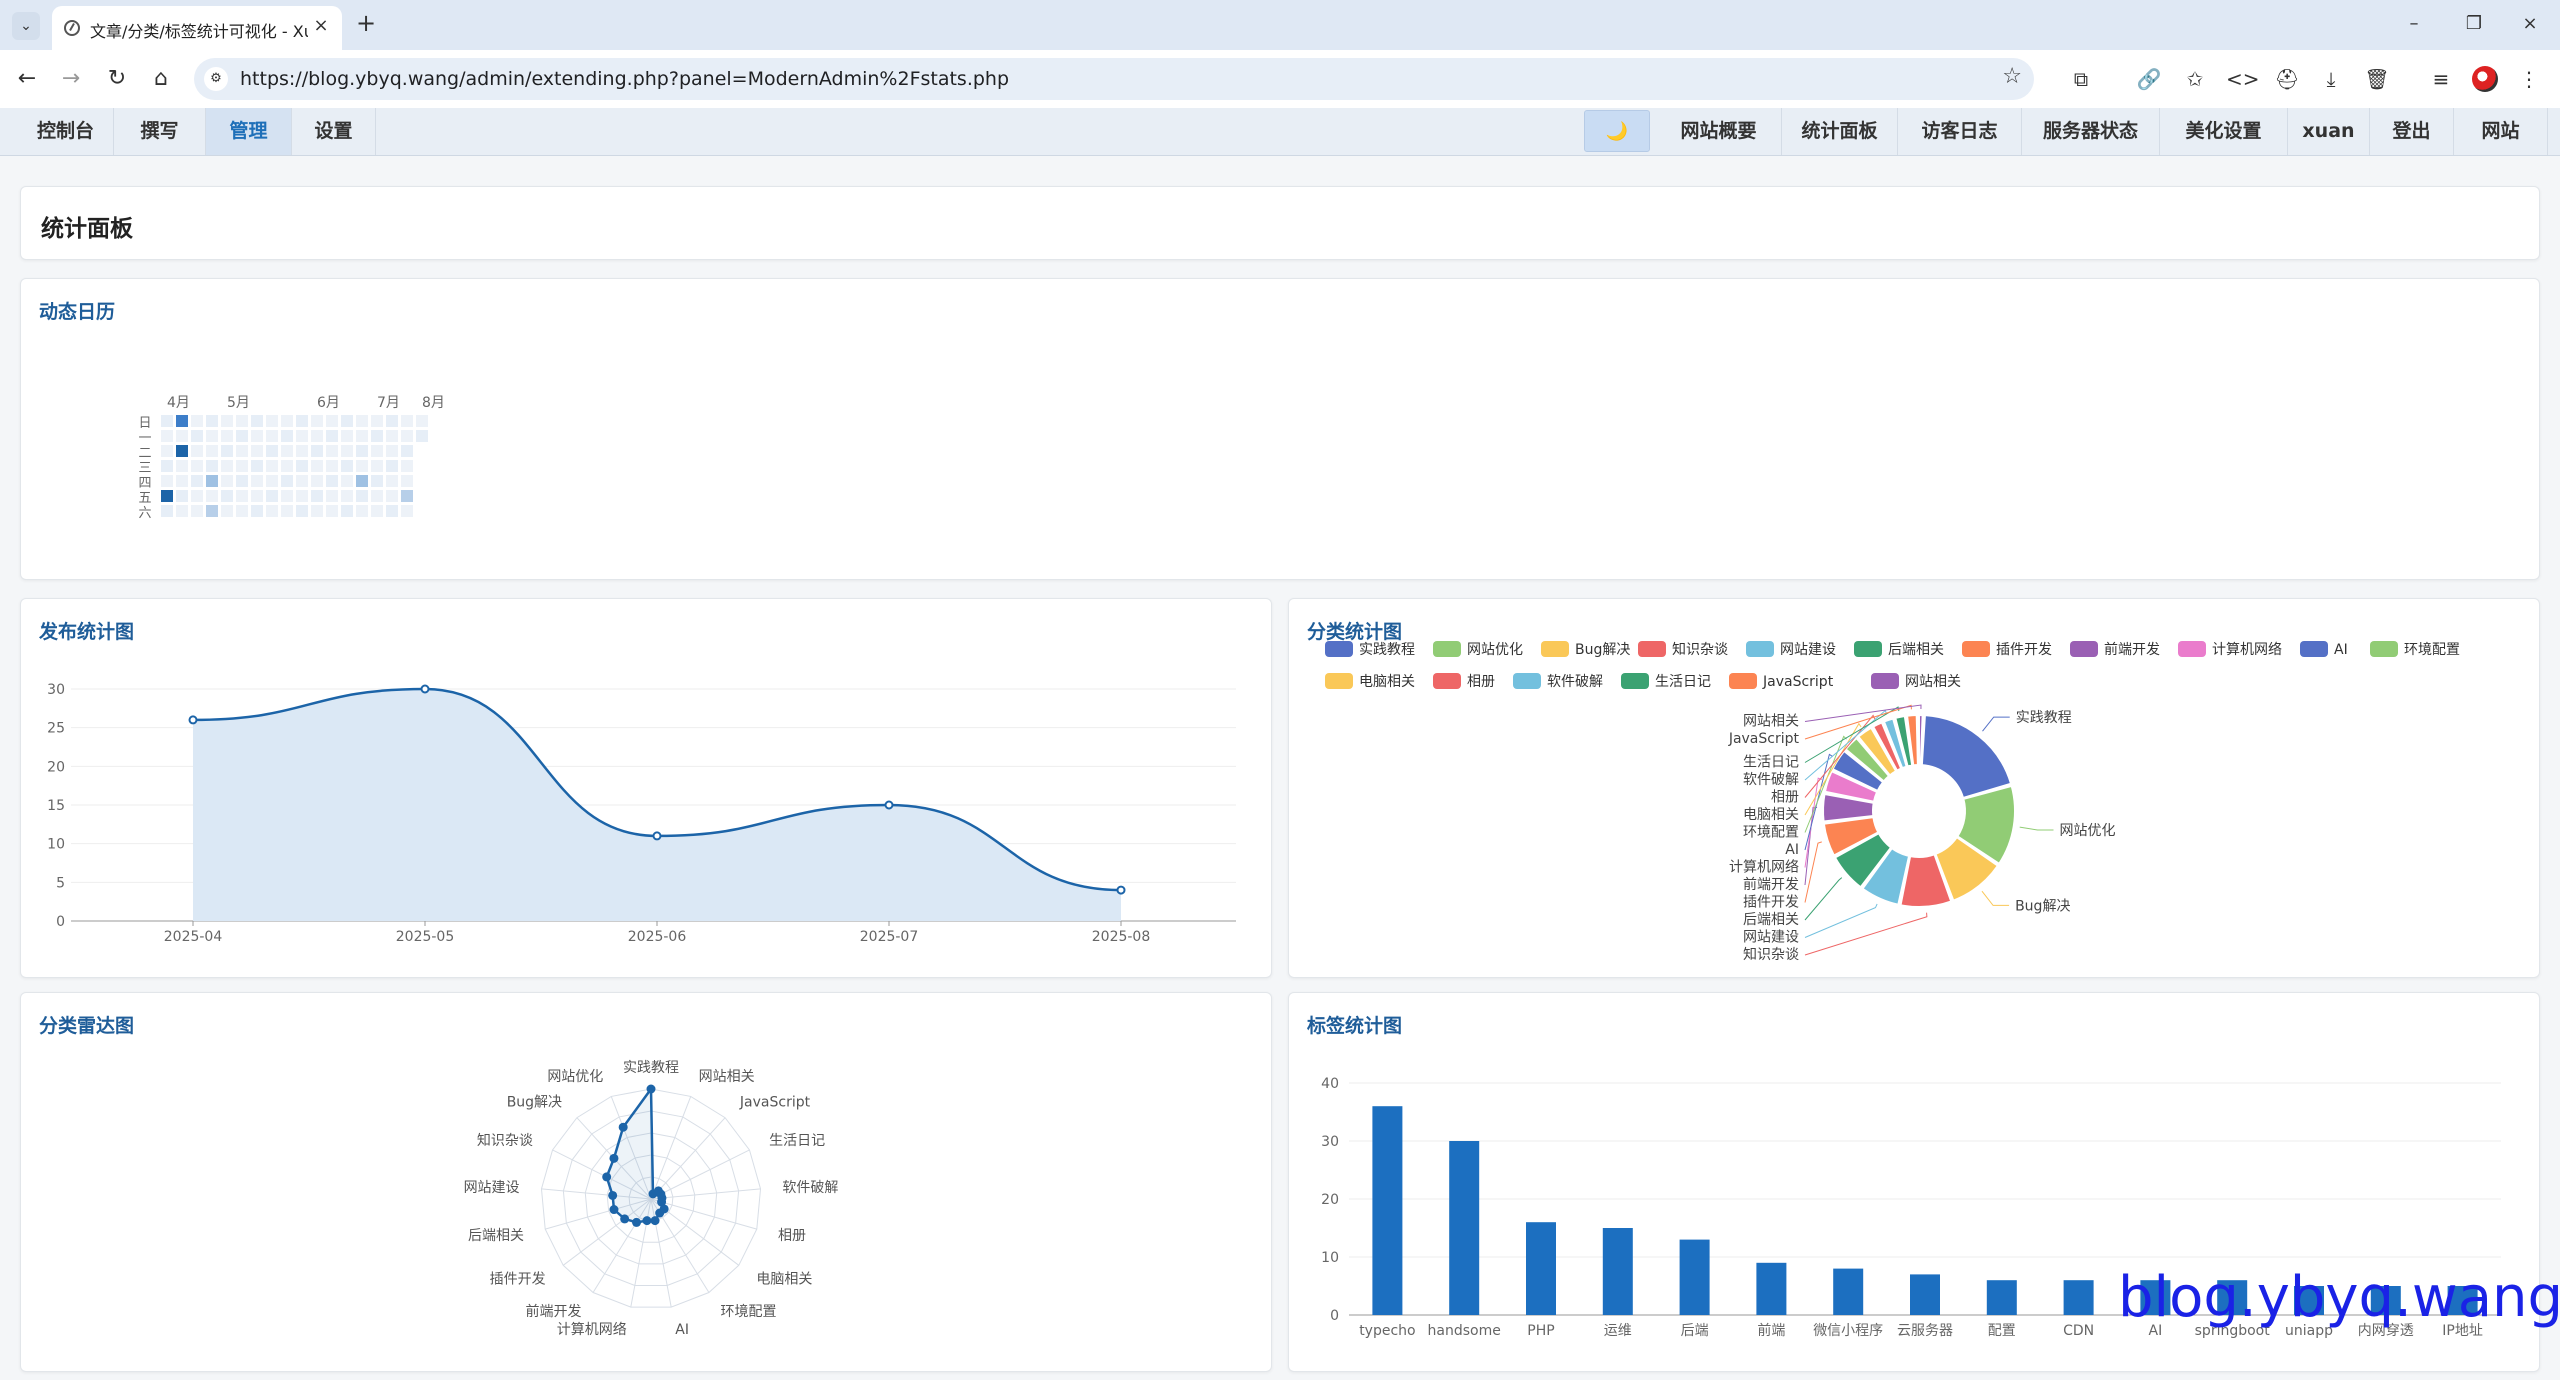 The width and height of the screenshot is (2560, 1380). I want to click on nav-item-logout: 登出, so click(2412, 131).